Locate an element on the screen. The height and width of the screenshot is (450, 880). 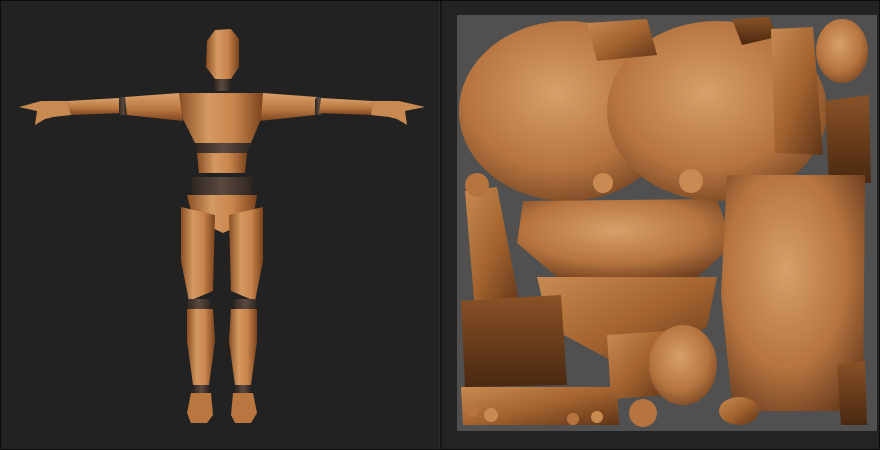
left-ankle-joint is located at coordinates (201, 389).